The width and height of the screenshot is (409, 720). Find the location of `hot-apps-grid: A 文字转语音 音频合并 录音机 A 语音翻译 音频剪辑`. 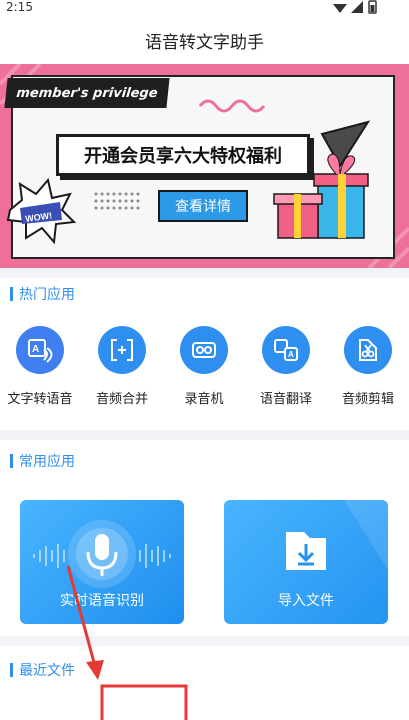

hot-apps-grid: A 文字转语音 音频合并 录音机 A 语音翻译 音频剪辑 is located at coordinates (204, 374).